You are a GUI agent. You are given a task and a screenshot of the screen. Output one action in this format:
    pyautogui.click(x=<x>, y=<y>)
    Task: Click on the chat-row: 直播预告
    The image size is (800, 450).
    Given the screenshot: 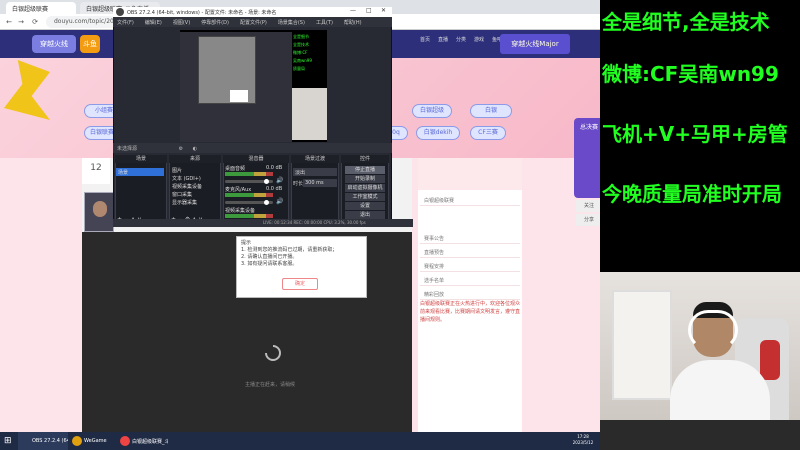 What is the action you would take?
    pyautogui.click(x=470, y=252)
    